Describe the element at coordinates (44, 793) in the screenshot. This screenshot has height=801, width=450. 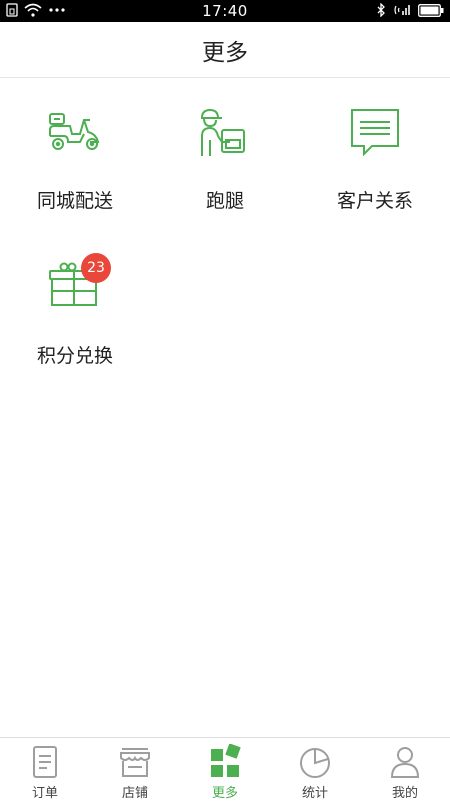
I see `tab-label: 订单` at that location.